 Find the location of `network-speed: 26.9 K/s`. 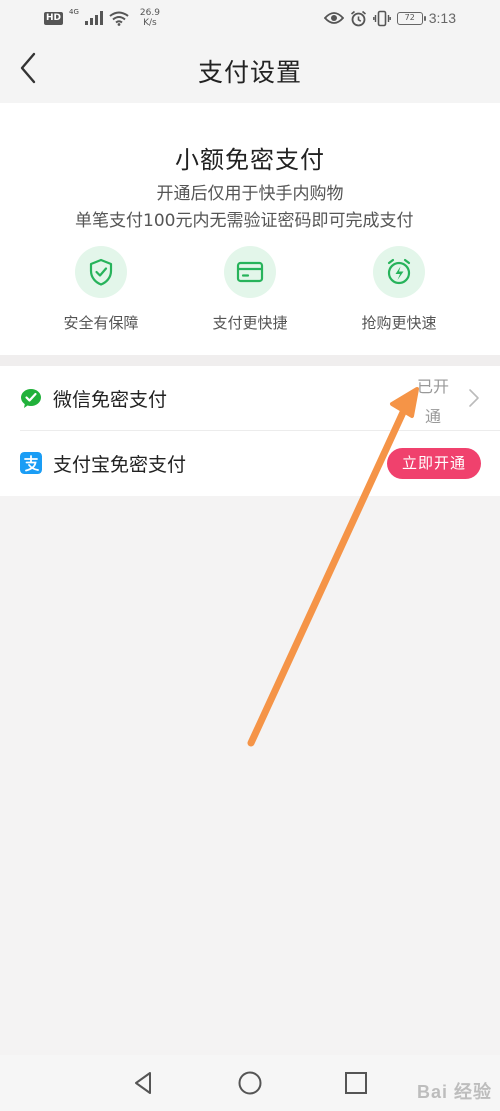

network-speed: 26.9 K/s is located at coordinates (150, 18).